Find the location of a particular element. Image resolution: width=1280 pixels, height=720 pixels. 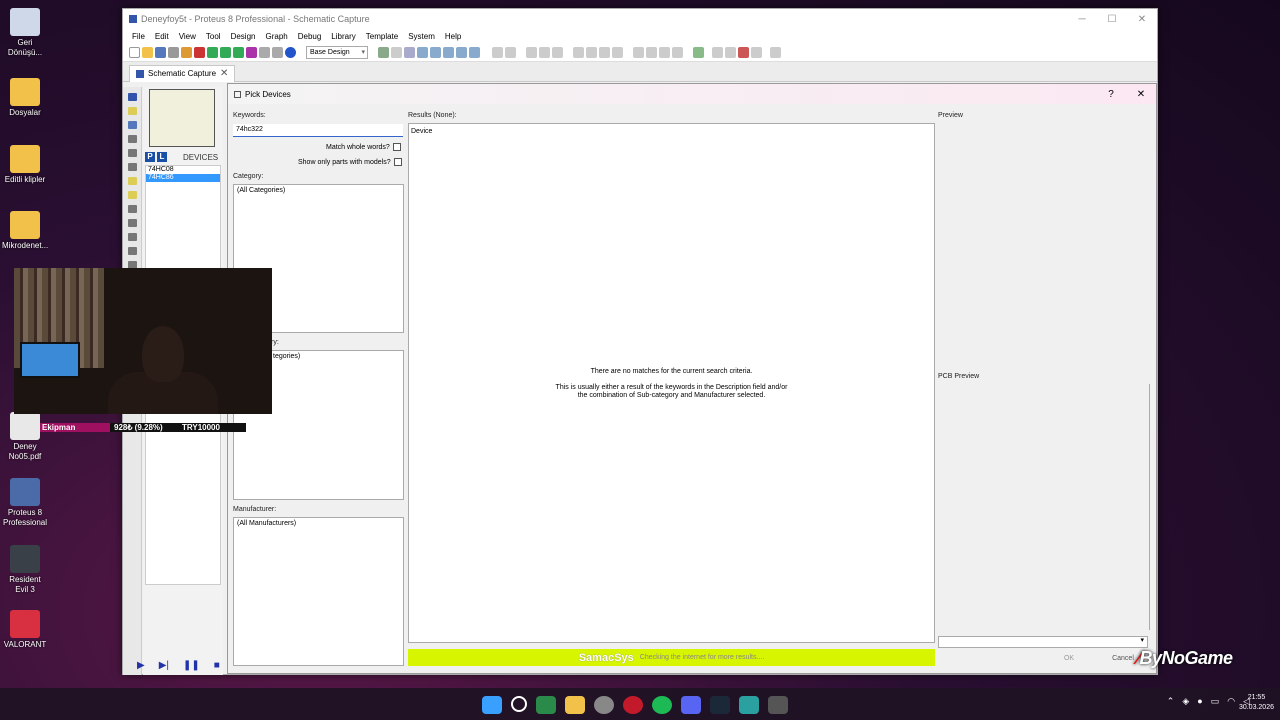

manufacturer-list: (All Manufacturers) is located at coordinates (318, 591).